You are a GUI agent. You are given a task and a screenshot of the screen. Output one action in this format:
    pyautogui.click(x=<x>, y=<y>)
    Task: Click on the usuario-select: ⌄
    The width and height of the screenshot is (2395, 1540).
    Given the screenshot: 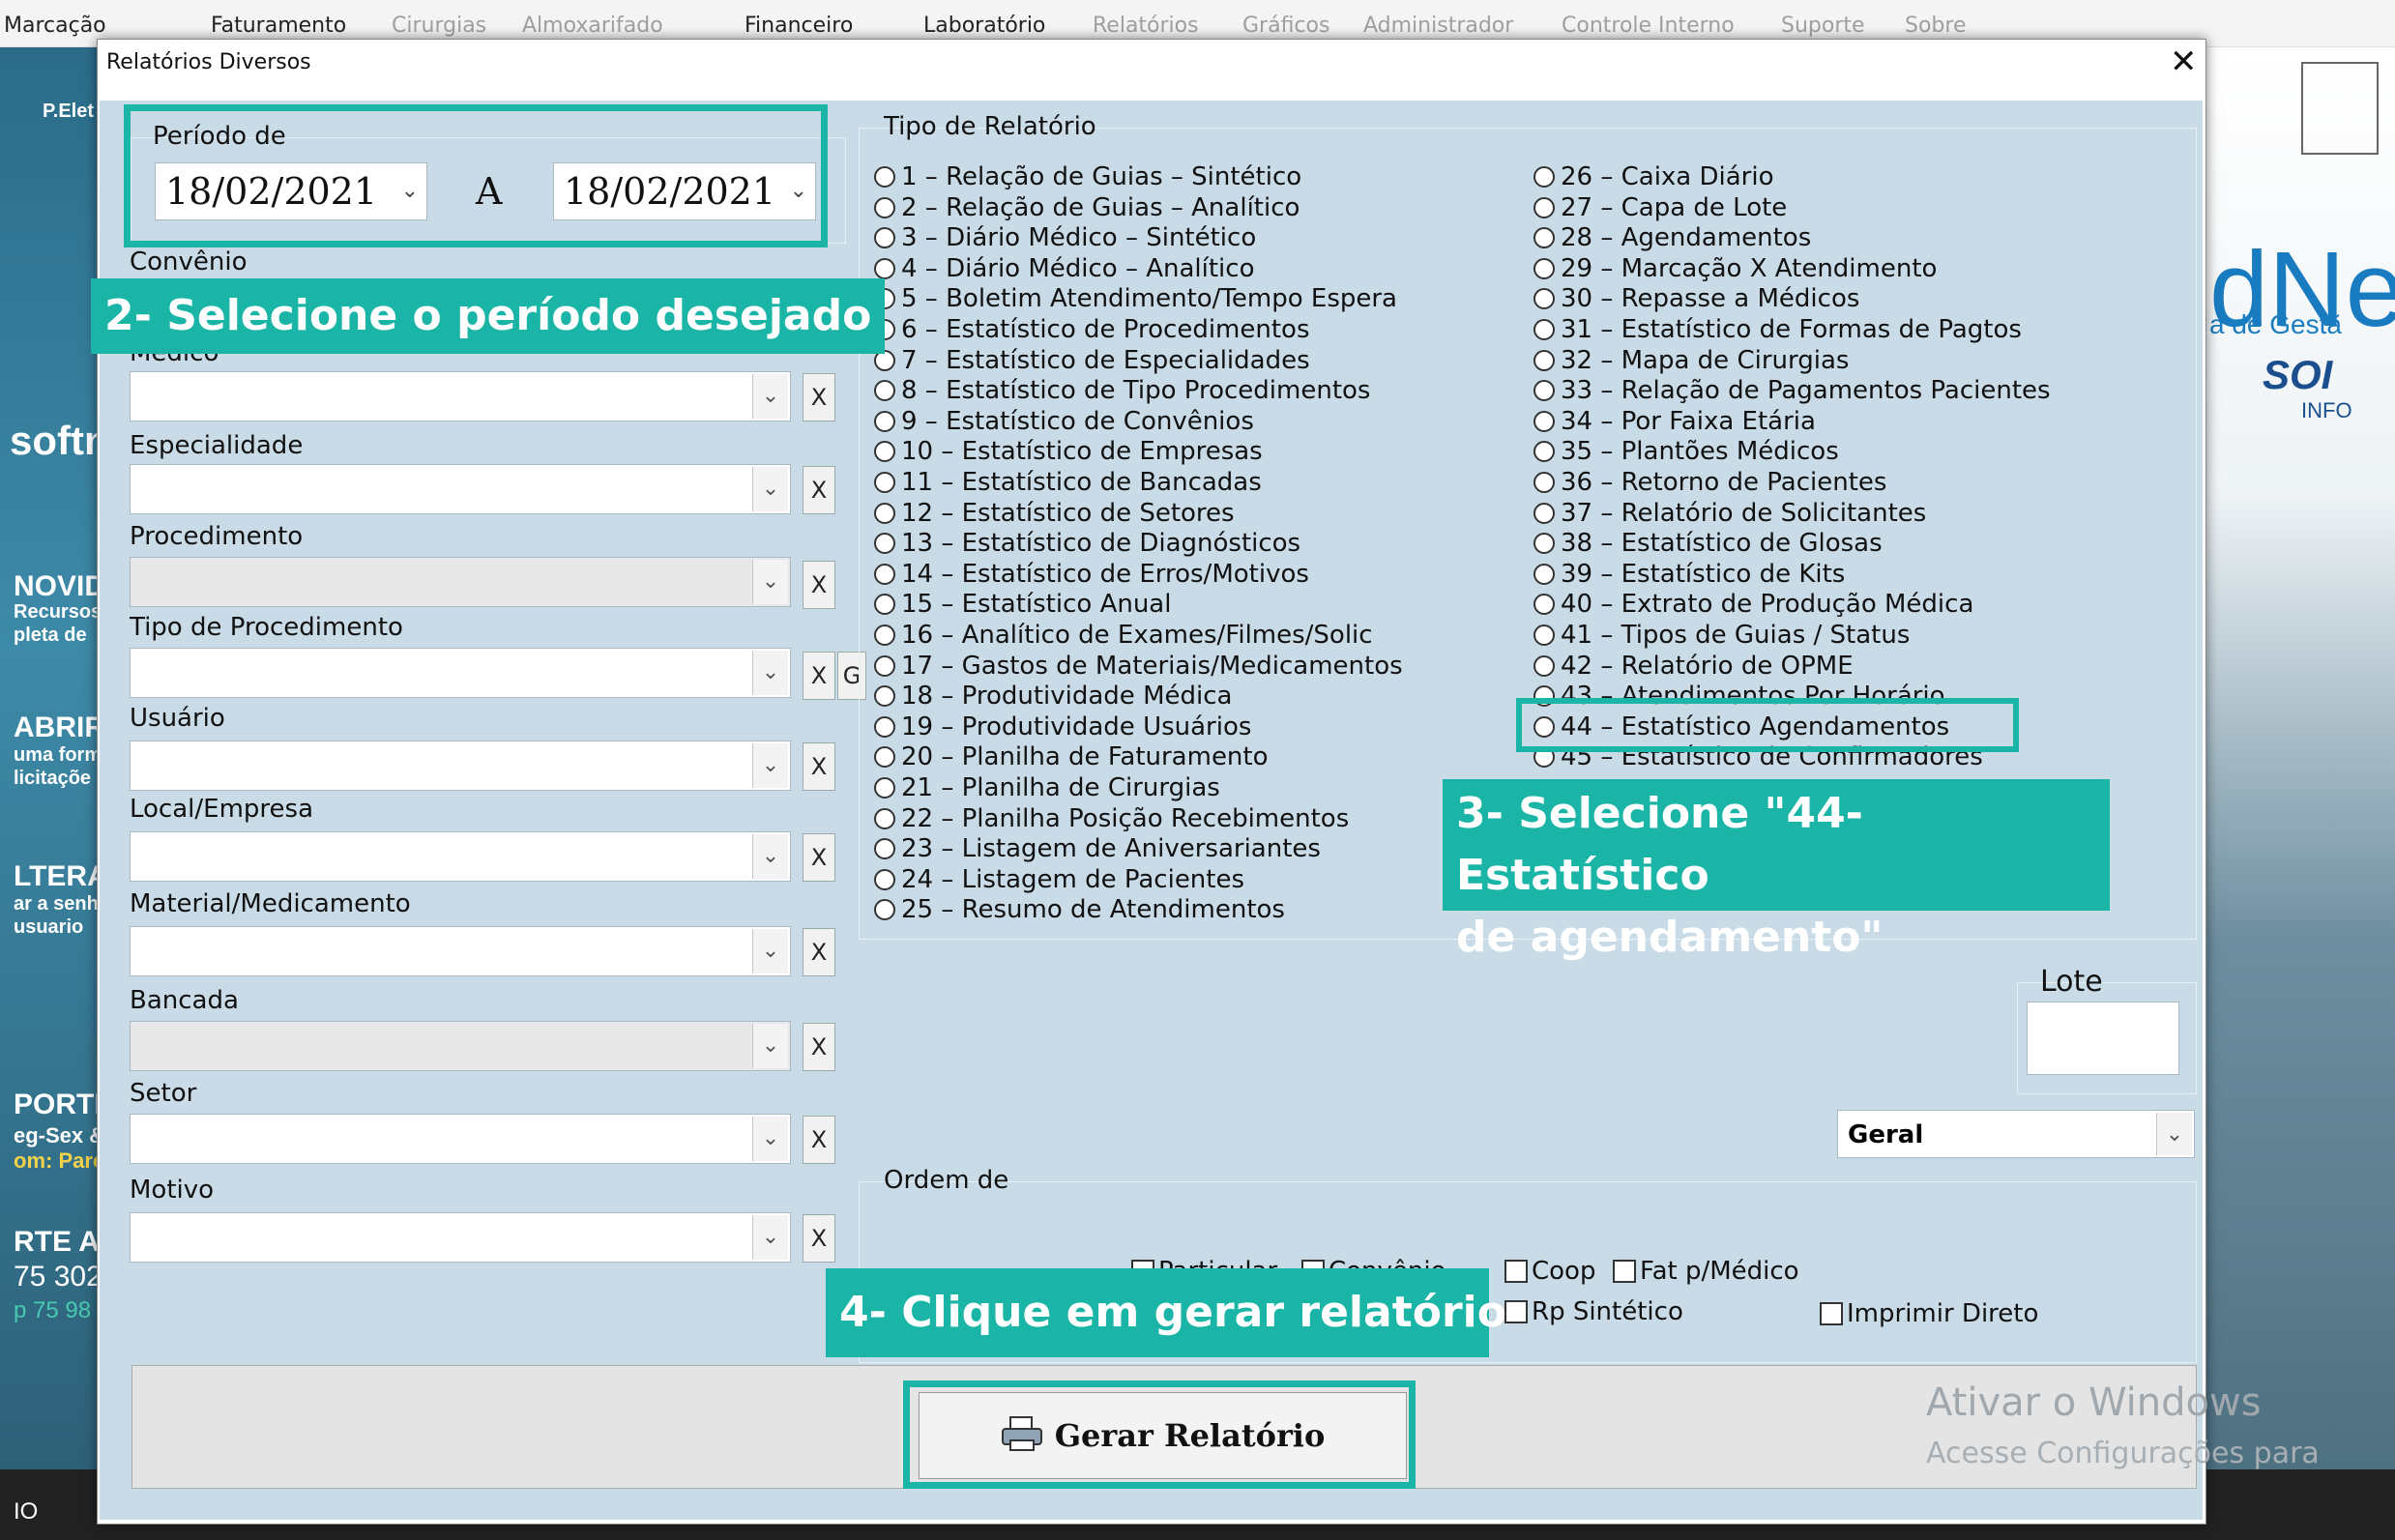 What is the action you would take?
    pyautogui.click(x=460, y=766)
    